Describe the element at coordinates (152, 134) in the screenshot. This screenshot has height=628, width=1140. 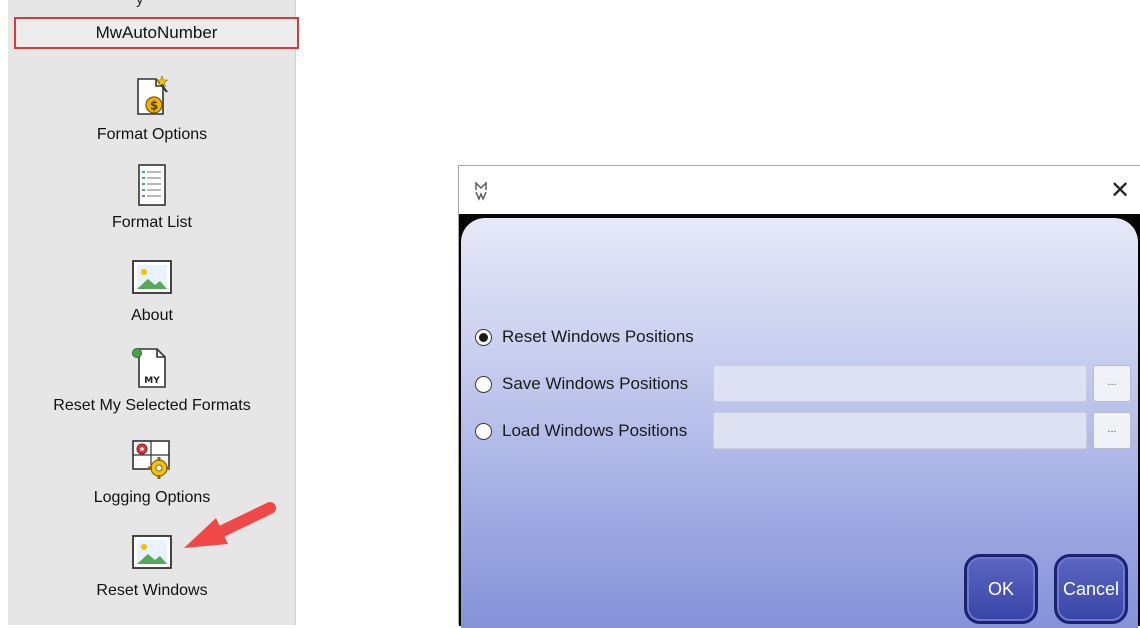
I see `format-options-label: Format Options` at that location.